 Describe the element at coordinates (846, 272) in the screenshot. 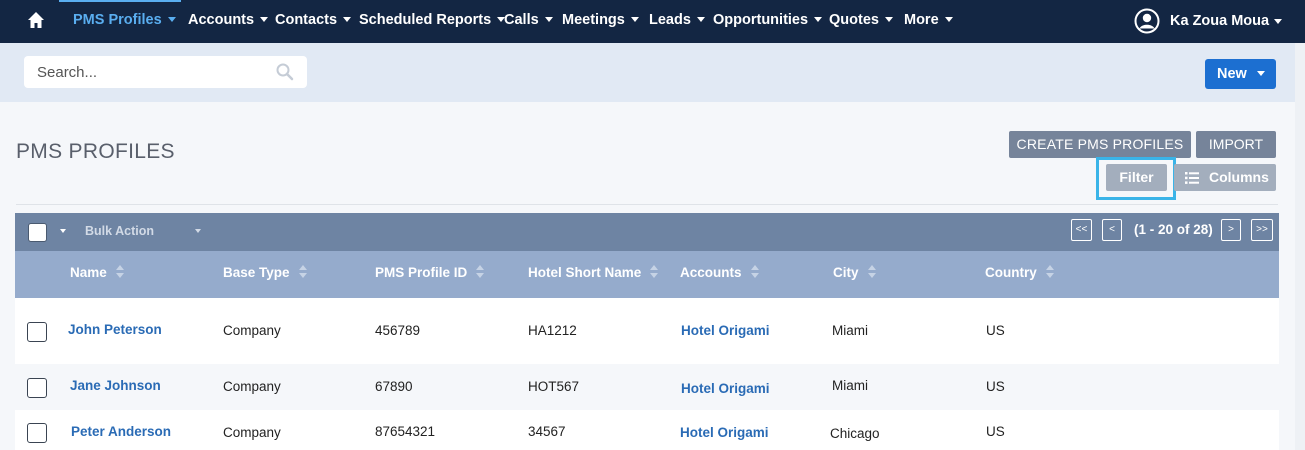

I see `column-label: City` at that location.